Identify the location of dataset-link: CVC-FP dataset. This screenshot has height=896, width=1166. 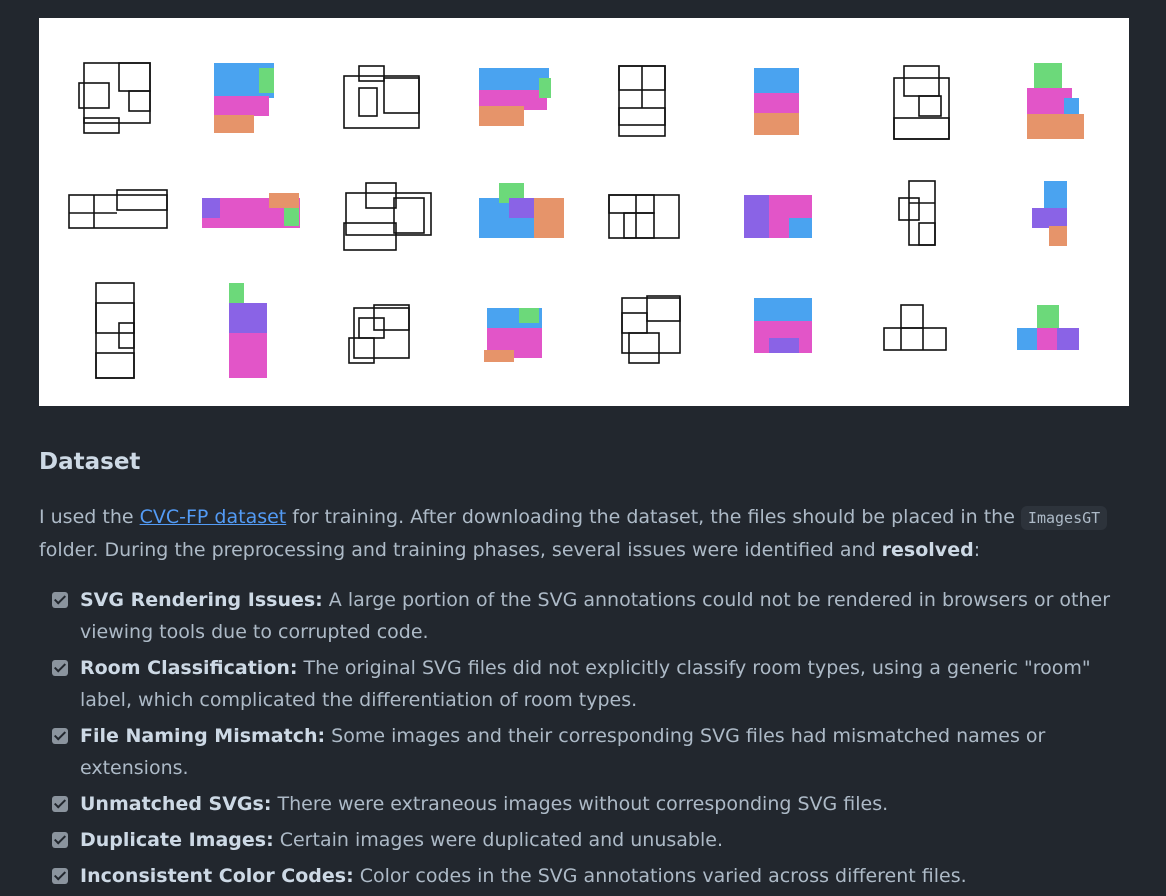
(213, 517).